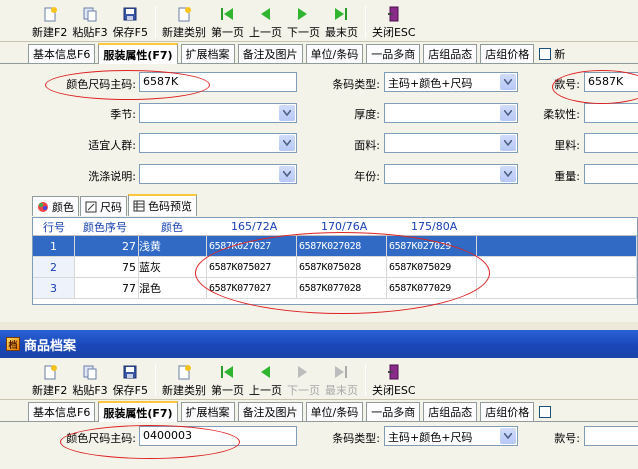  Describe the element at coordinates (451, 113) in the screenshot. I see `thickness-select` at that location.